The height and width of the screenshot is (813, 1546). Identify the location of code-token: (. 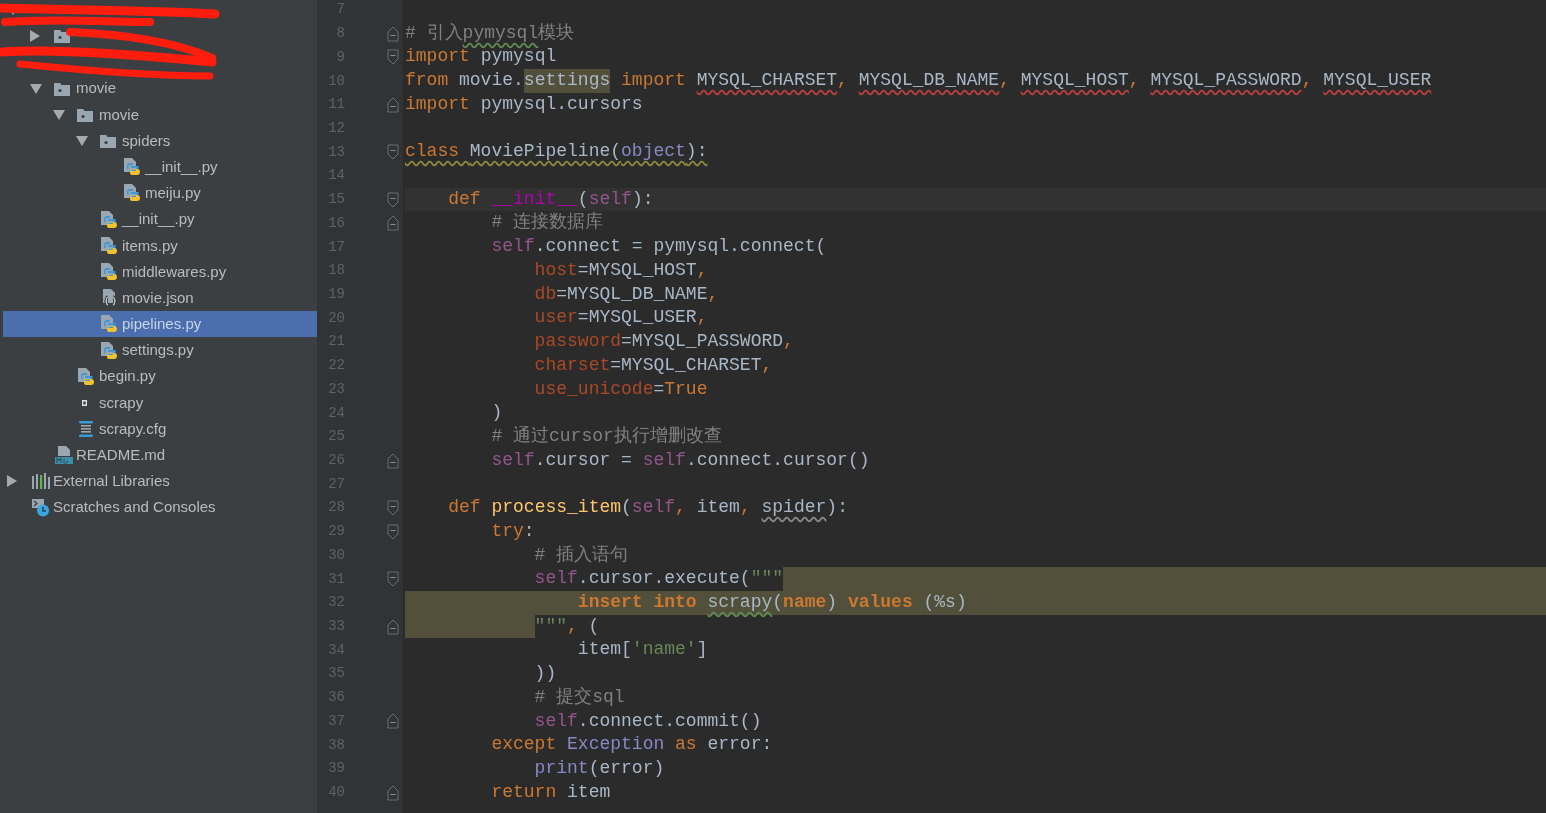
(583, 199).